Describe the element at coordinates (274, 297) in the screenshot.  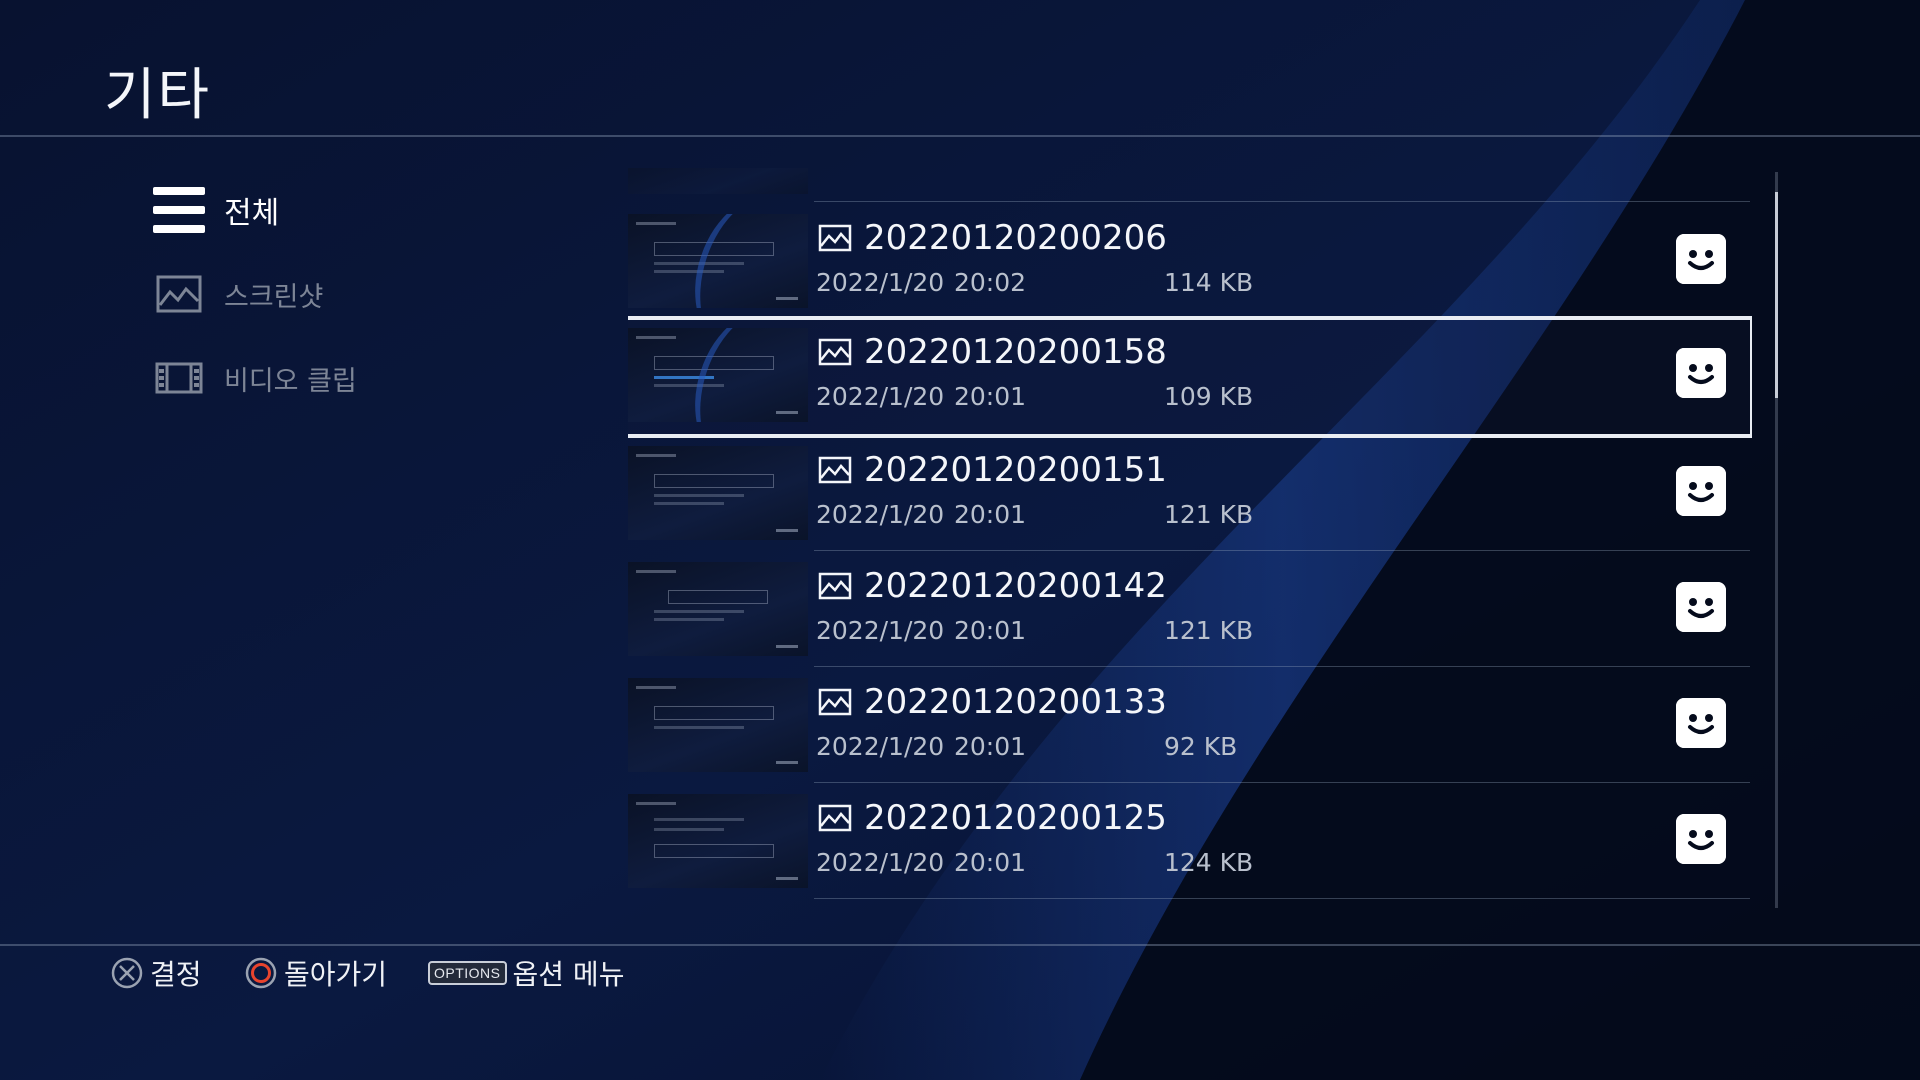
I see `sidebar-item-label: 스크린샷` at that location.